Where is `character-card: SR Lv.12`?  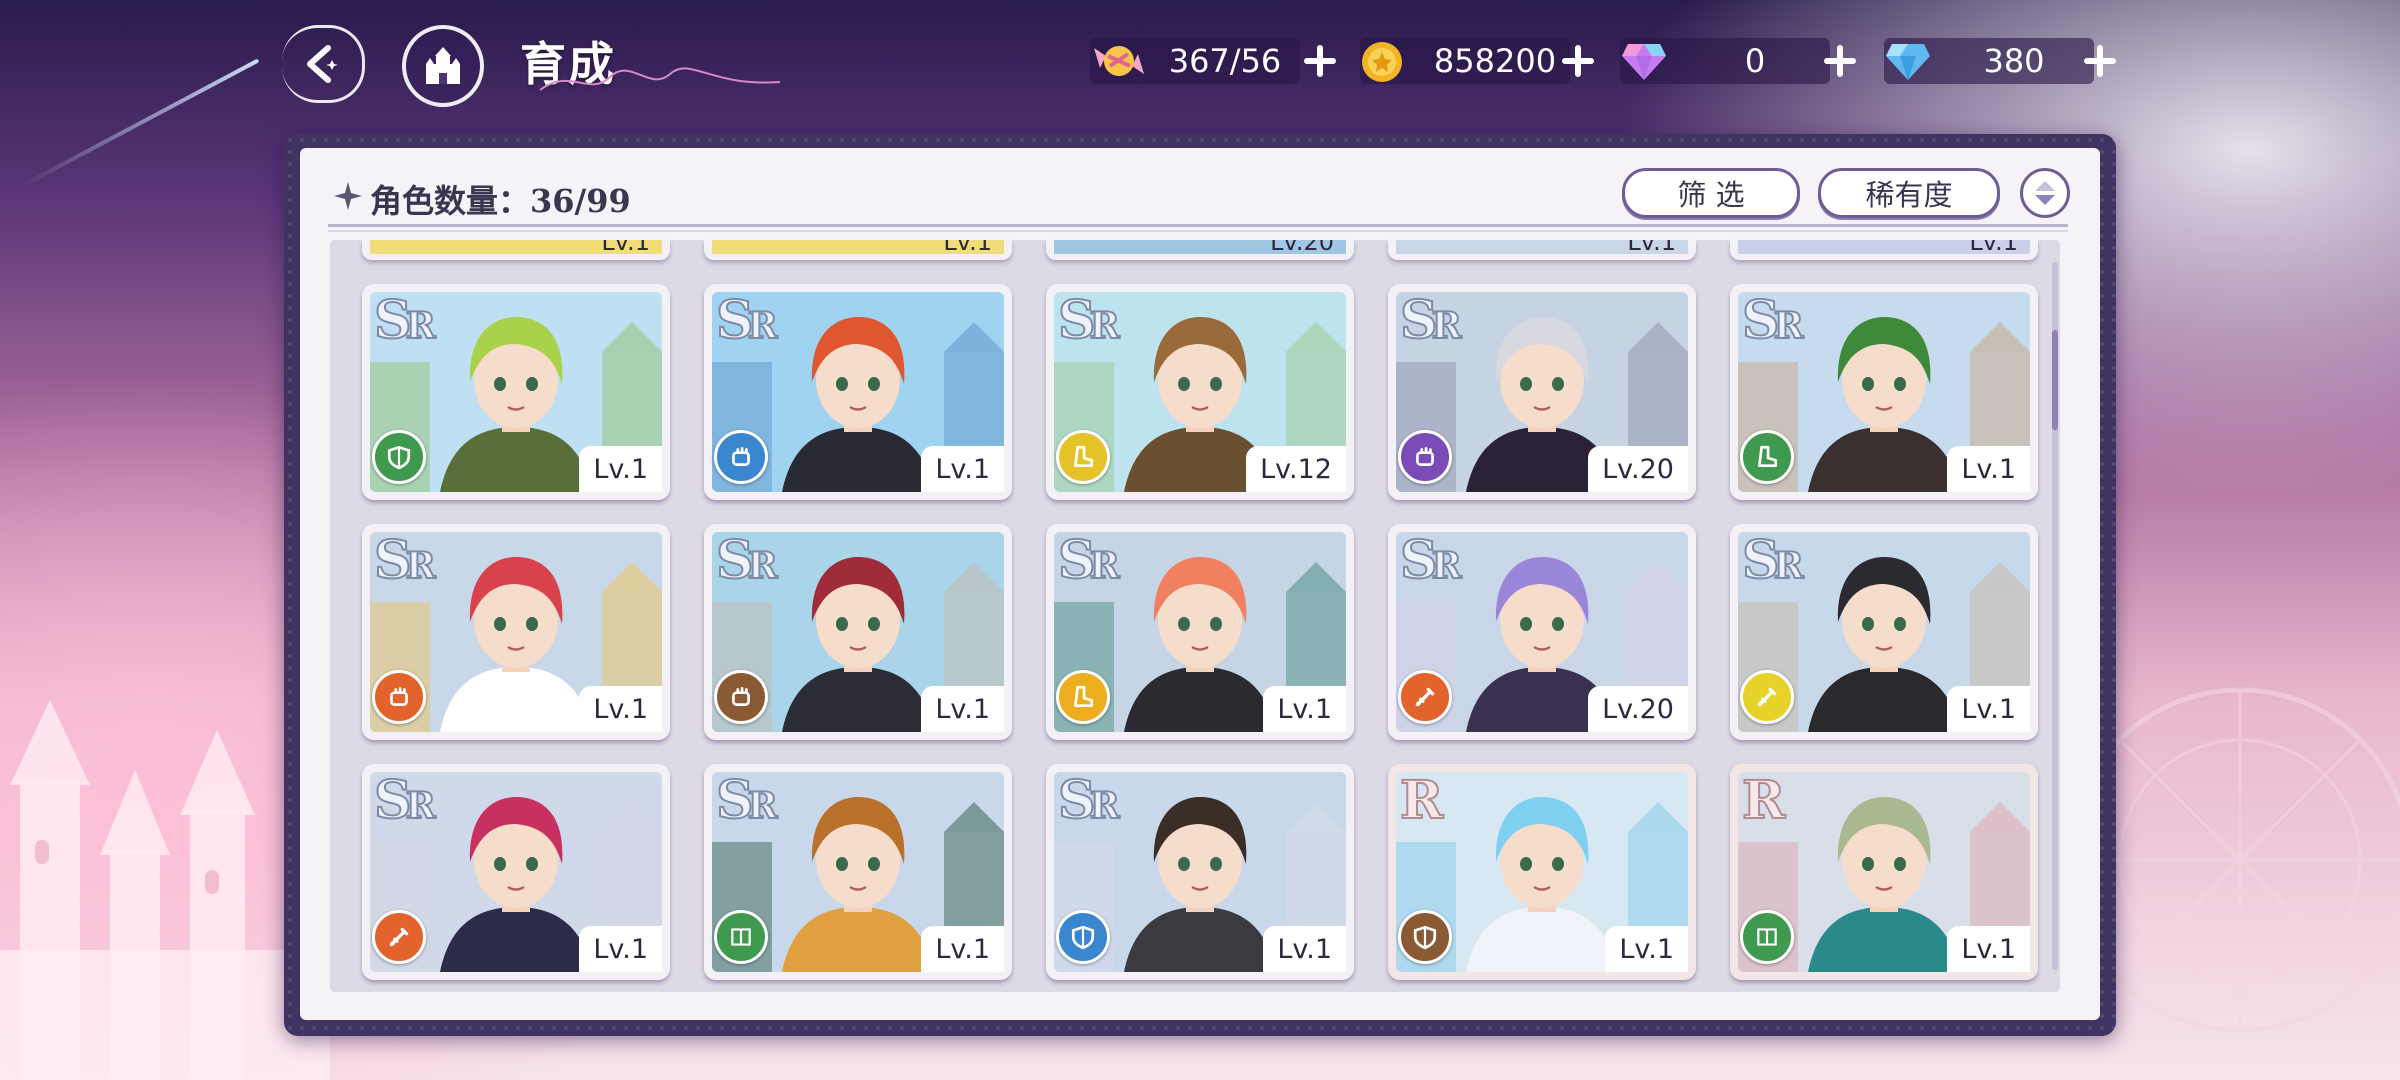
character-card: SR Lv.12 is located at coordinates (1200, 392).